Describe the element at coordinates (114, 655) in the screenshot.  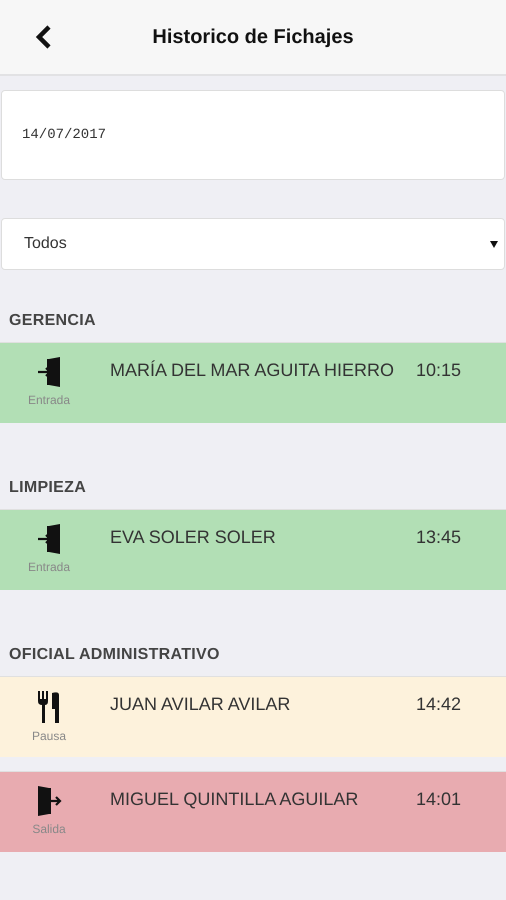
I see `section-header: OFICIAL ADMINISTRATIVO` at that location.